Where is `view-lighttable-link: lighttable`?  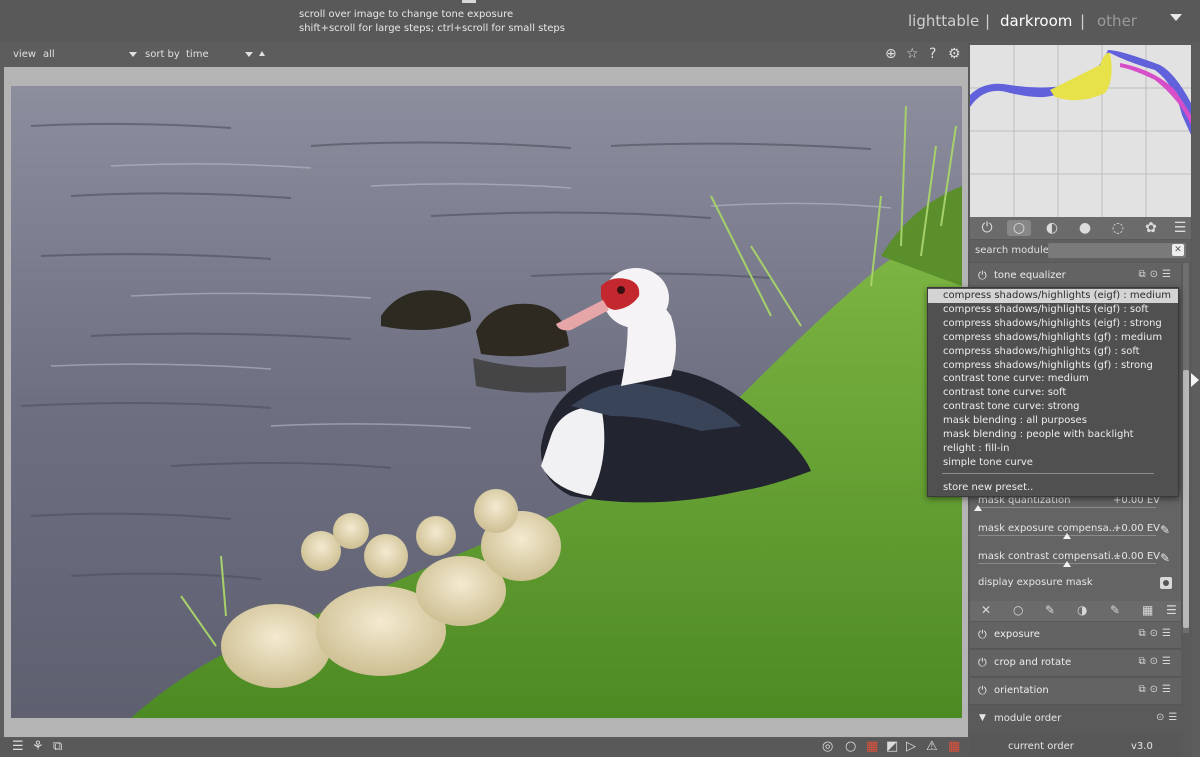 view-lighttable-link: lighttable is located at coordinates (943, 21).